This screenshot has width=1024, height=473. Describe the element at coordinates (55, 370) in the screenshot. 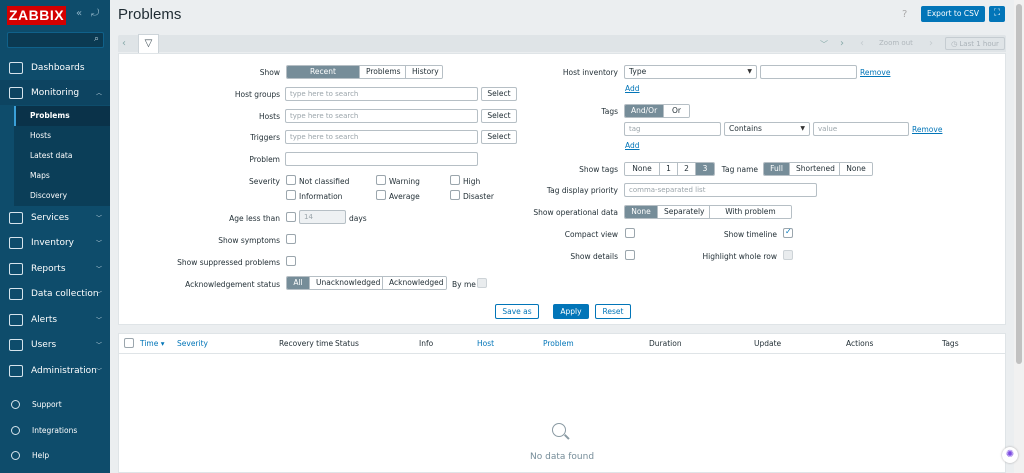

I see `nav-administration: Administration ﹀` at that location.